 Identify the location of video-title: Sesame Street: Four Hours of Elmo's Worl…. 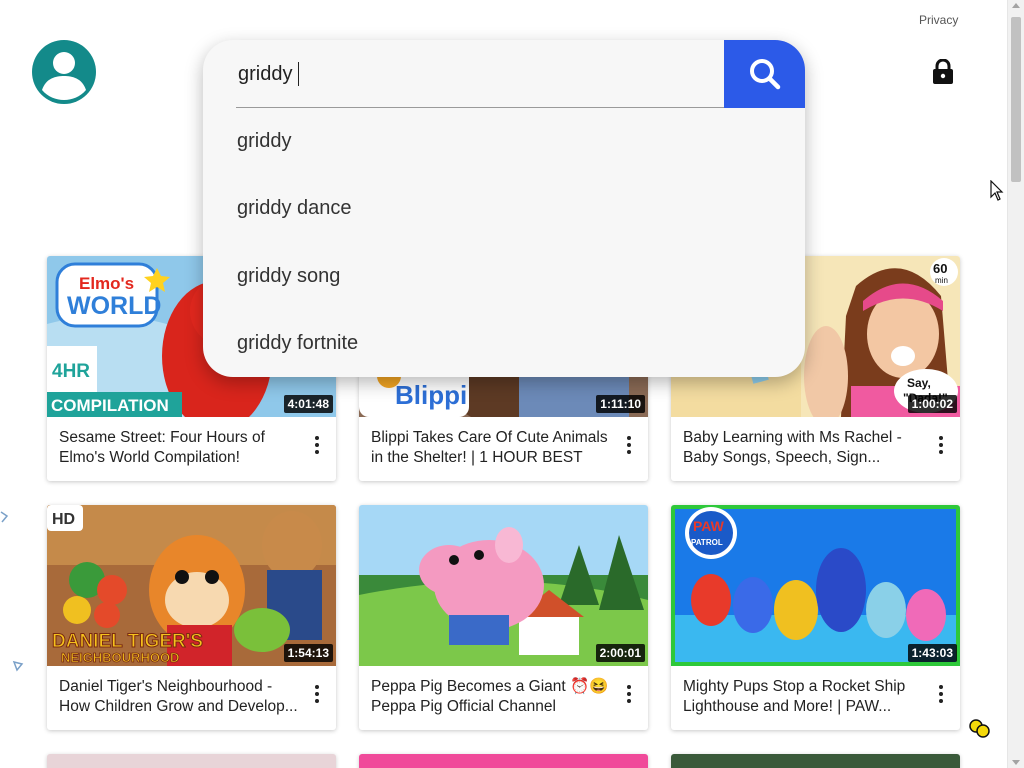
(162, 447).